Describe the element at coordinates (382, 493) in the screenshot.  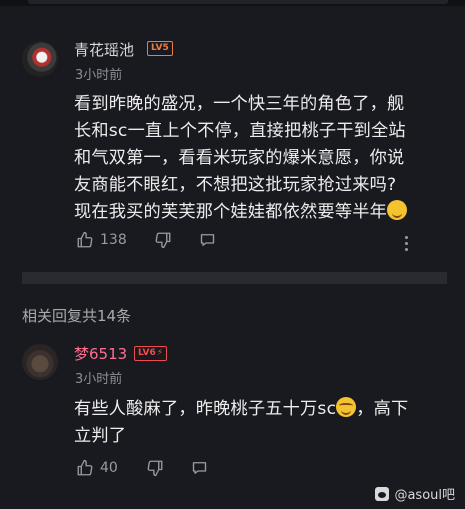
I see `tieba-paw-icon` at that location.